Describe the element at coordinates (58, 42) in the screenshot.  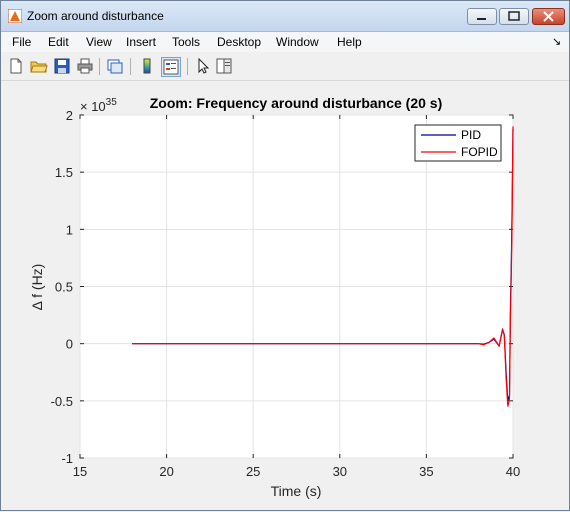
I see `menu-edit: Edit` at that location.